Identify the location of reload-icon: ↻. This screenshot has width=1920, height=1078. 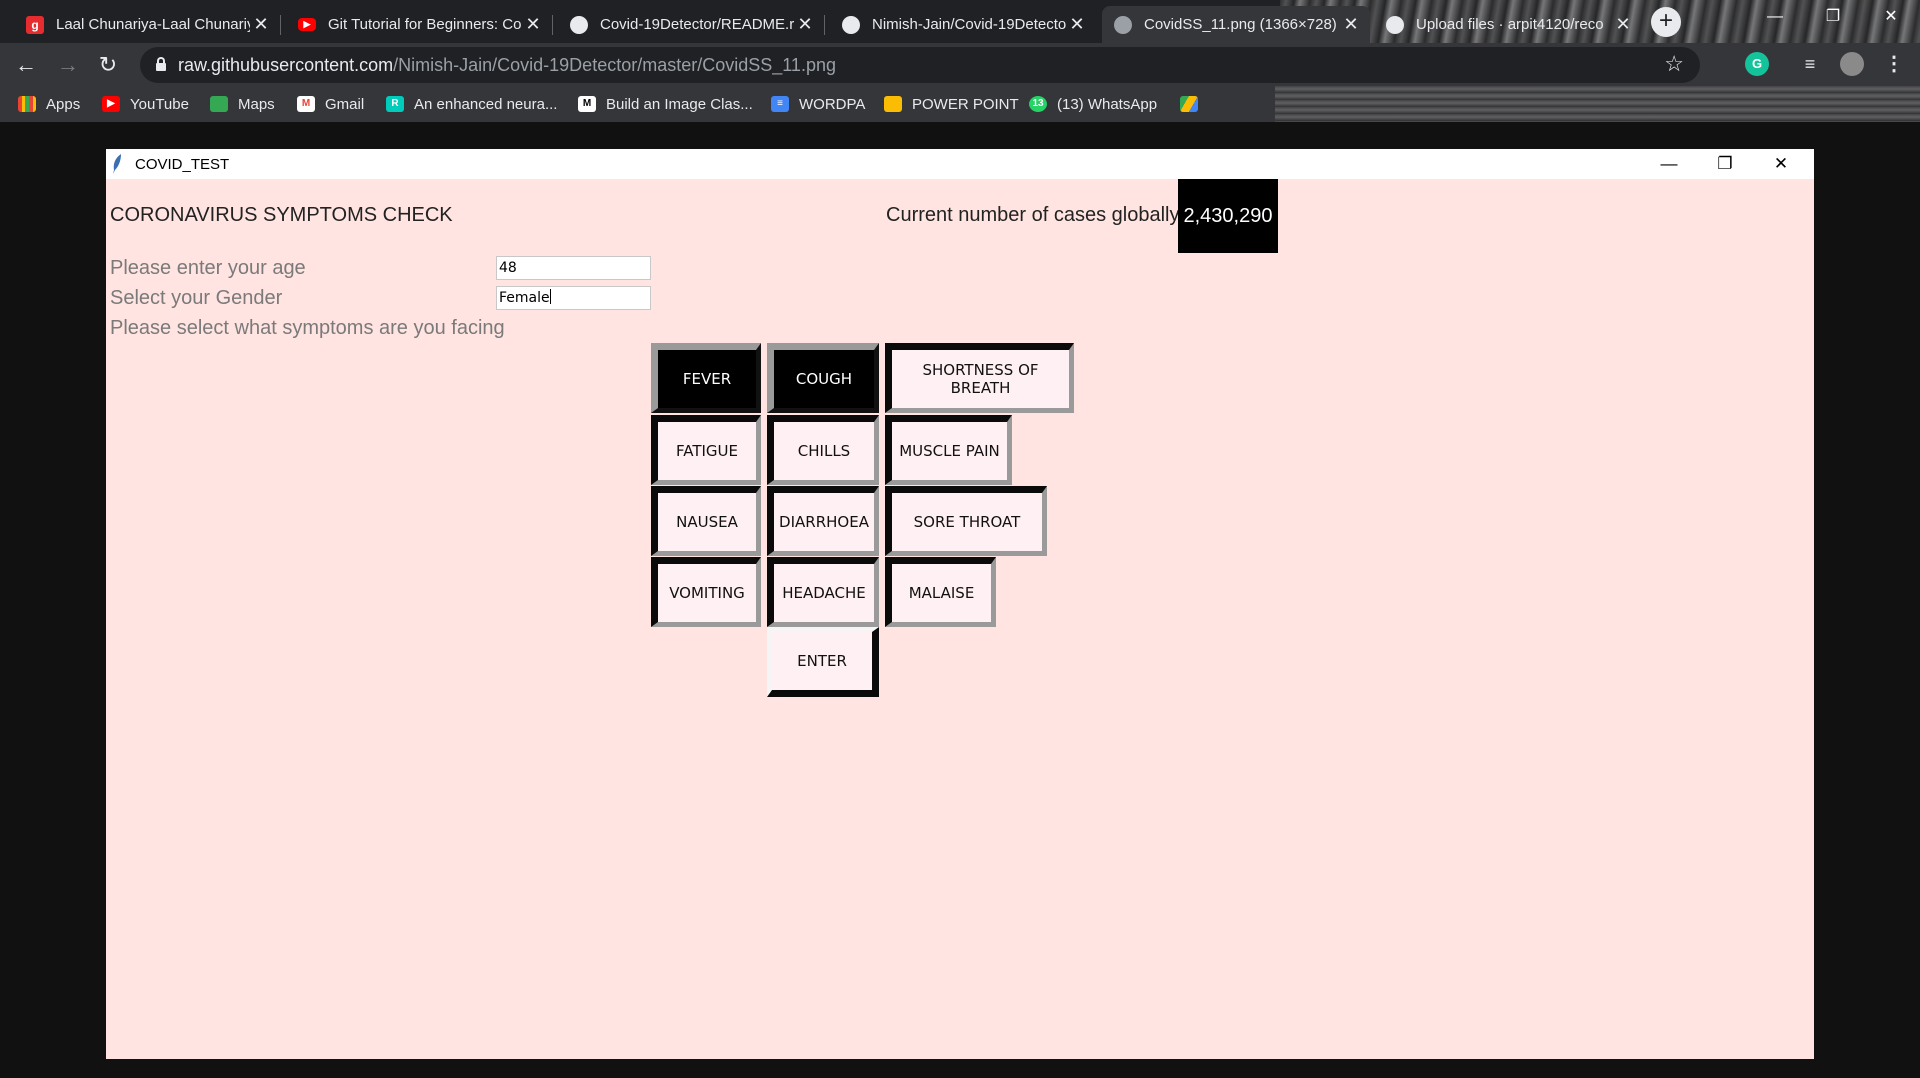
(108, 65).